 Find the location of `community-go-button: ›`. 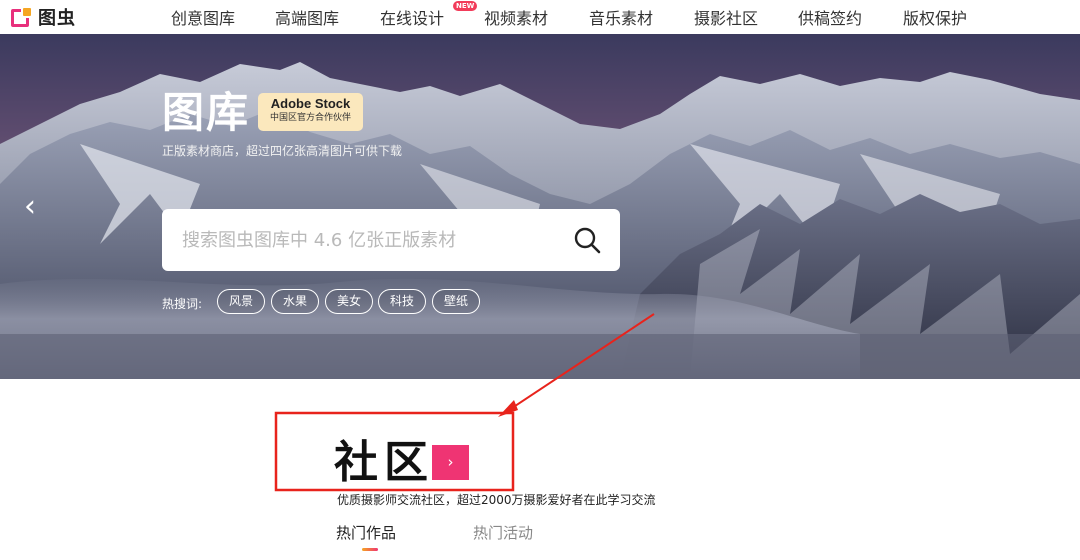

community-go-button: › is located at coordinates (450, 462).